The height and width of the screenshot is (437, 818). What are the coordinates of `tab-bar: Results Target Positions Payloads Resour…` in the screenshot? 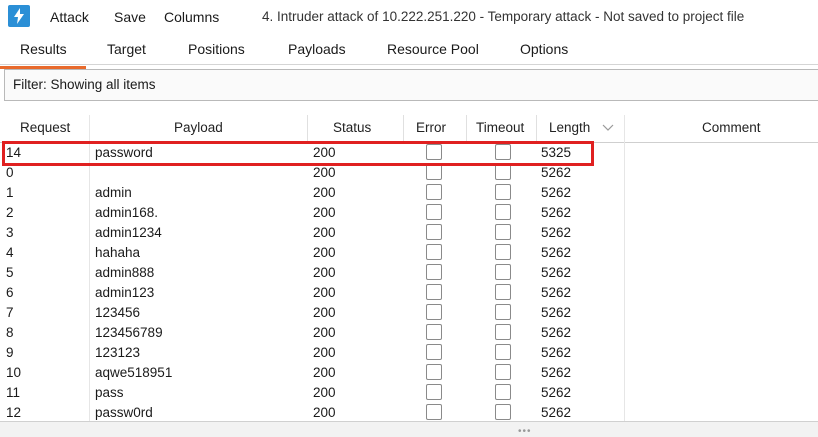 It's located at (409, 52).